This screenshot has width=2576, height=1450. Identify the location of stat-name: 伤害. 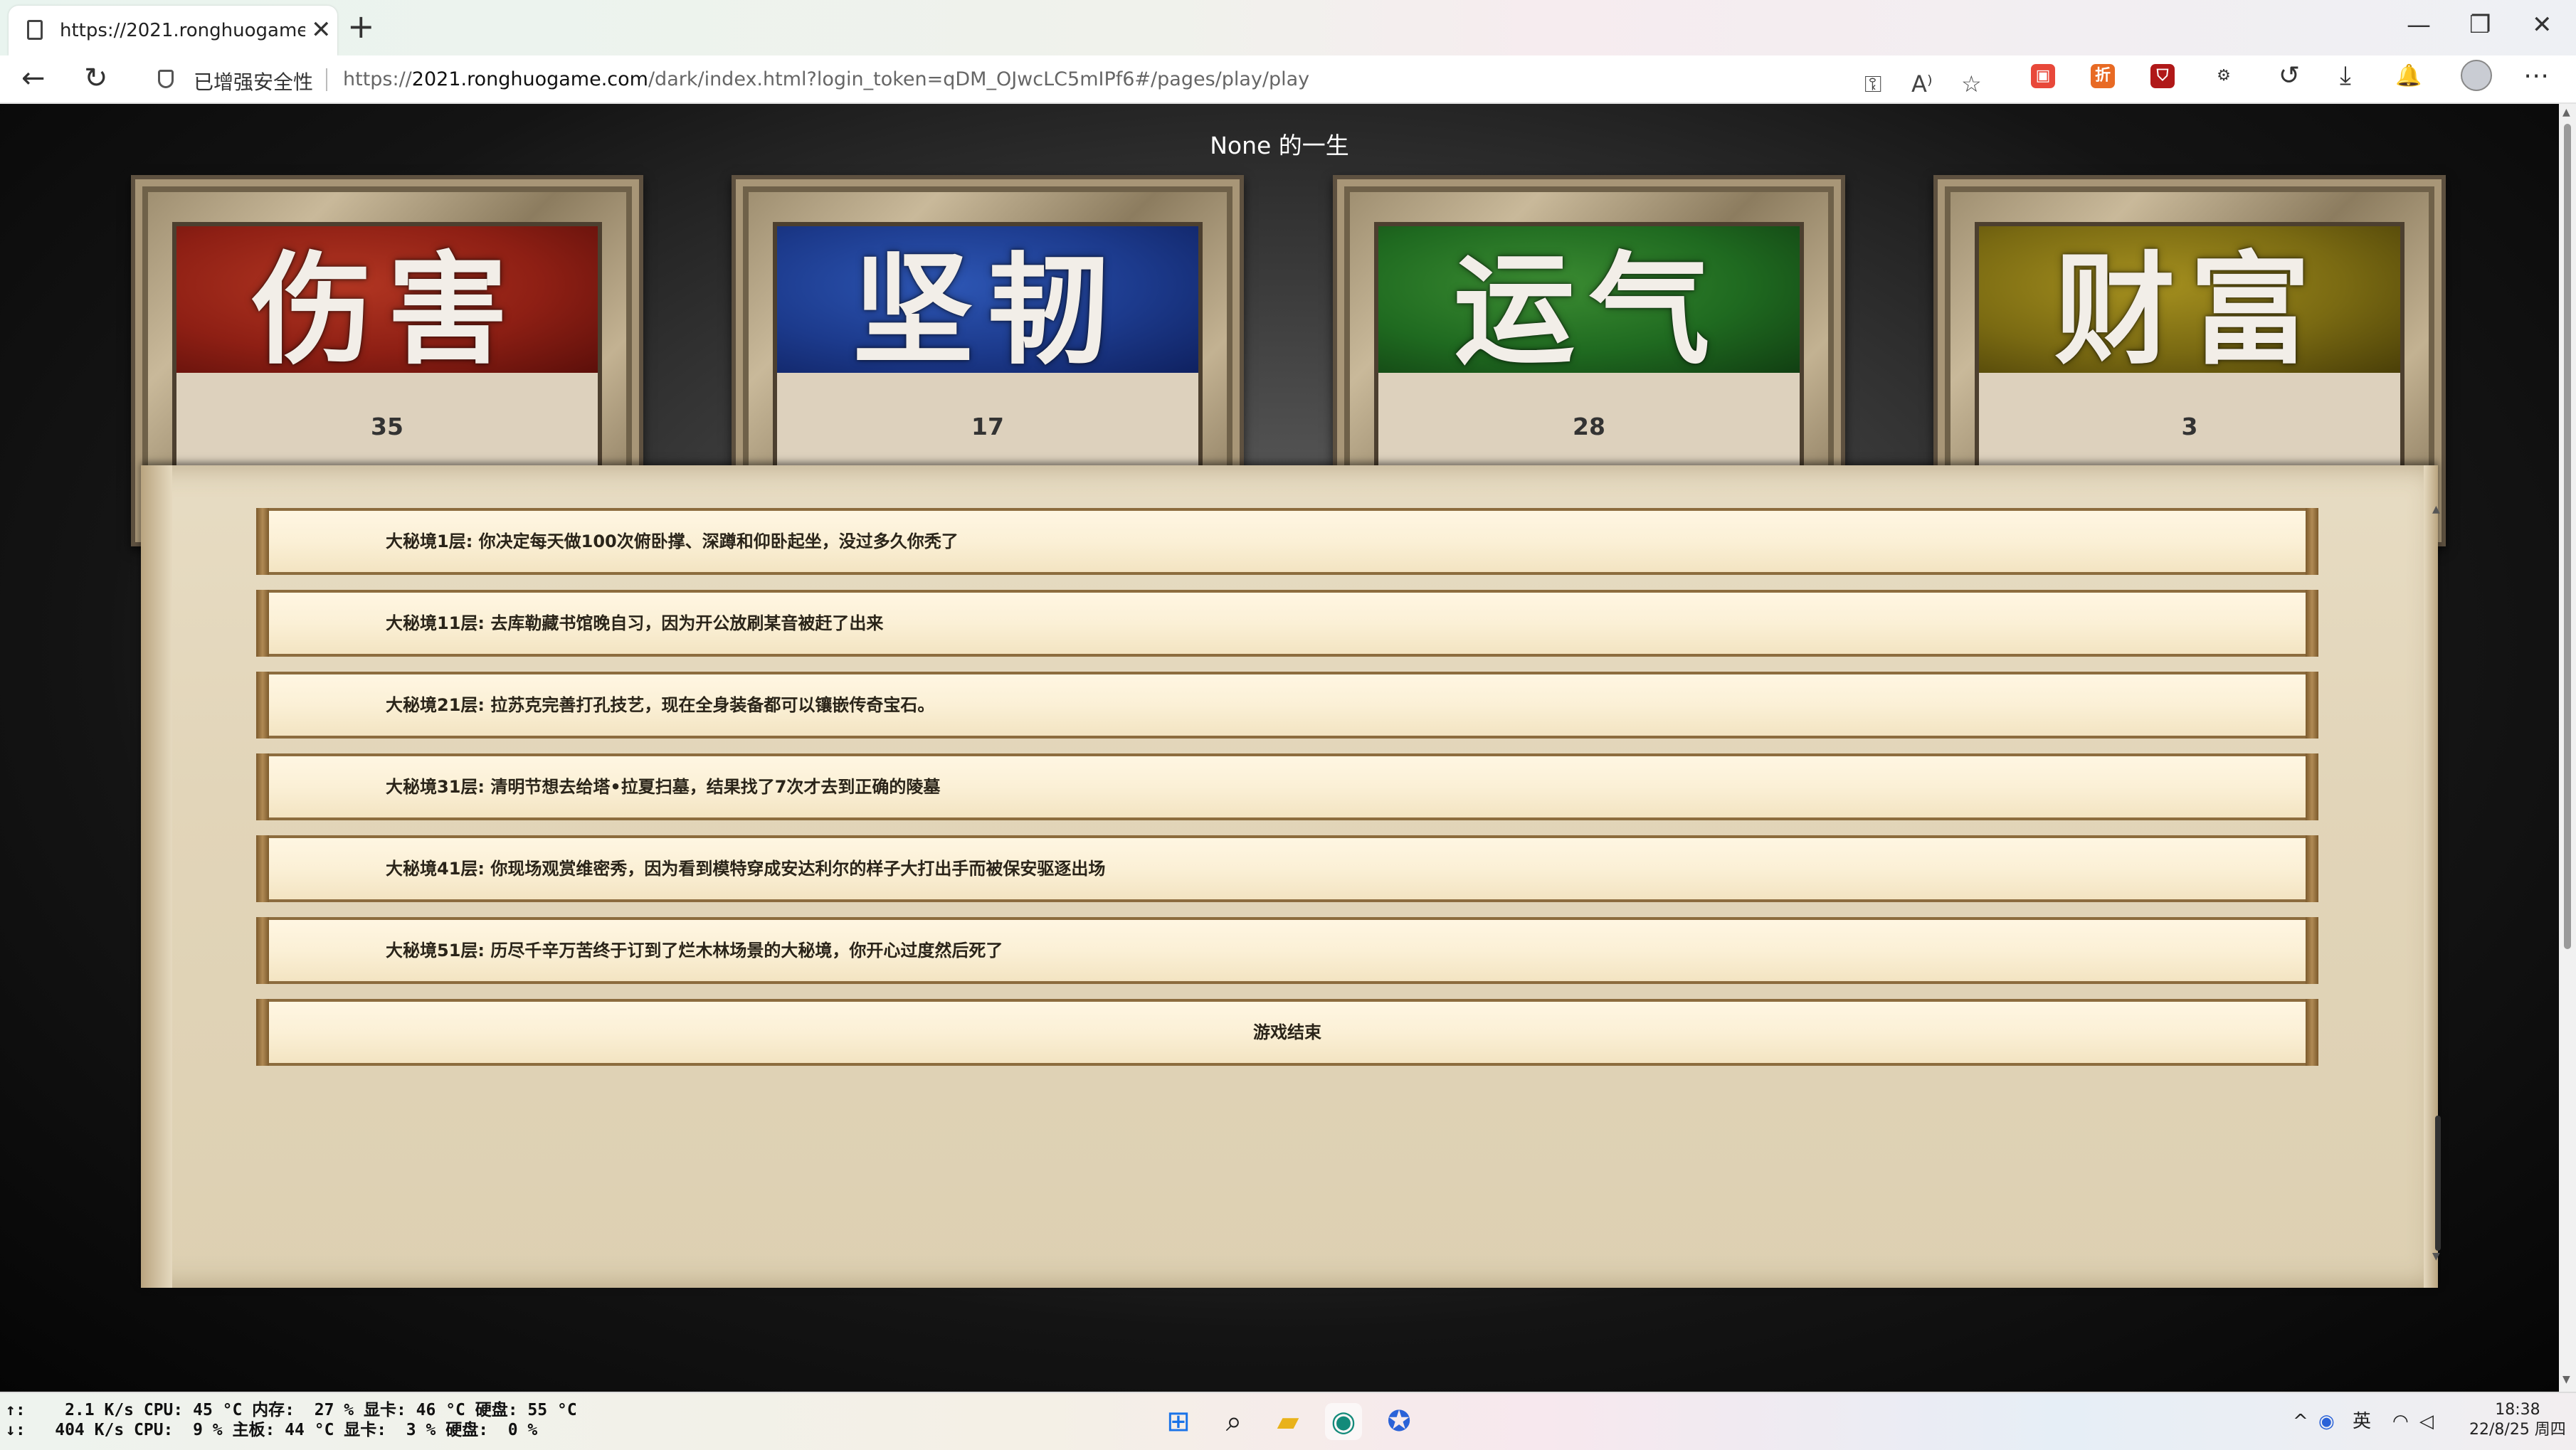
(387, 303).